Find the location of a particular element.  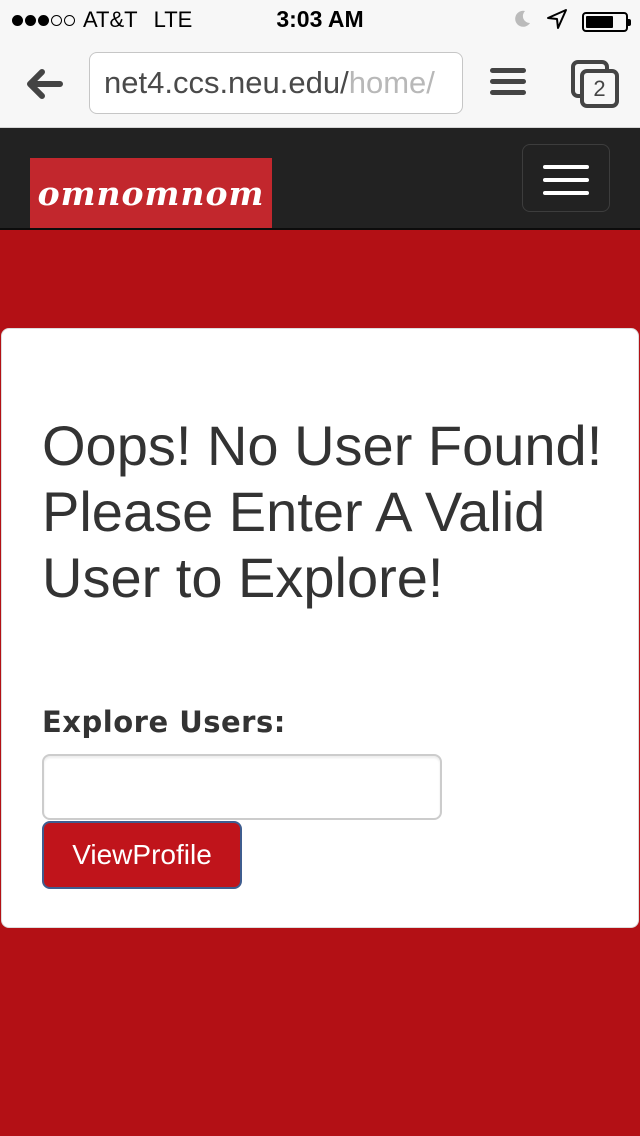

browser-toolbar: net4.ccs.neu.edu/home/ 2 is located at coordinates (320, 84).